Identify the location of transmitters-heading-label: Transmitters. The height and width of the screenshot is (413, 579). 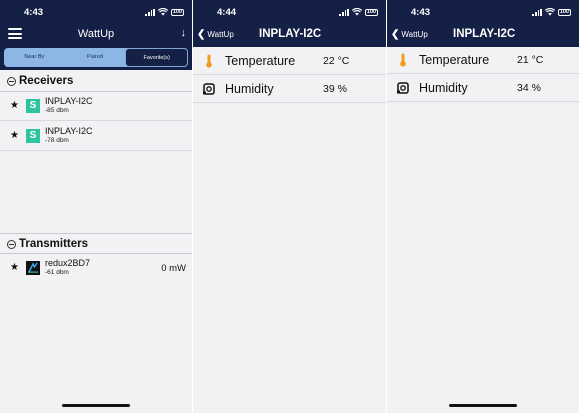
(54, 244).